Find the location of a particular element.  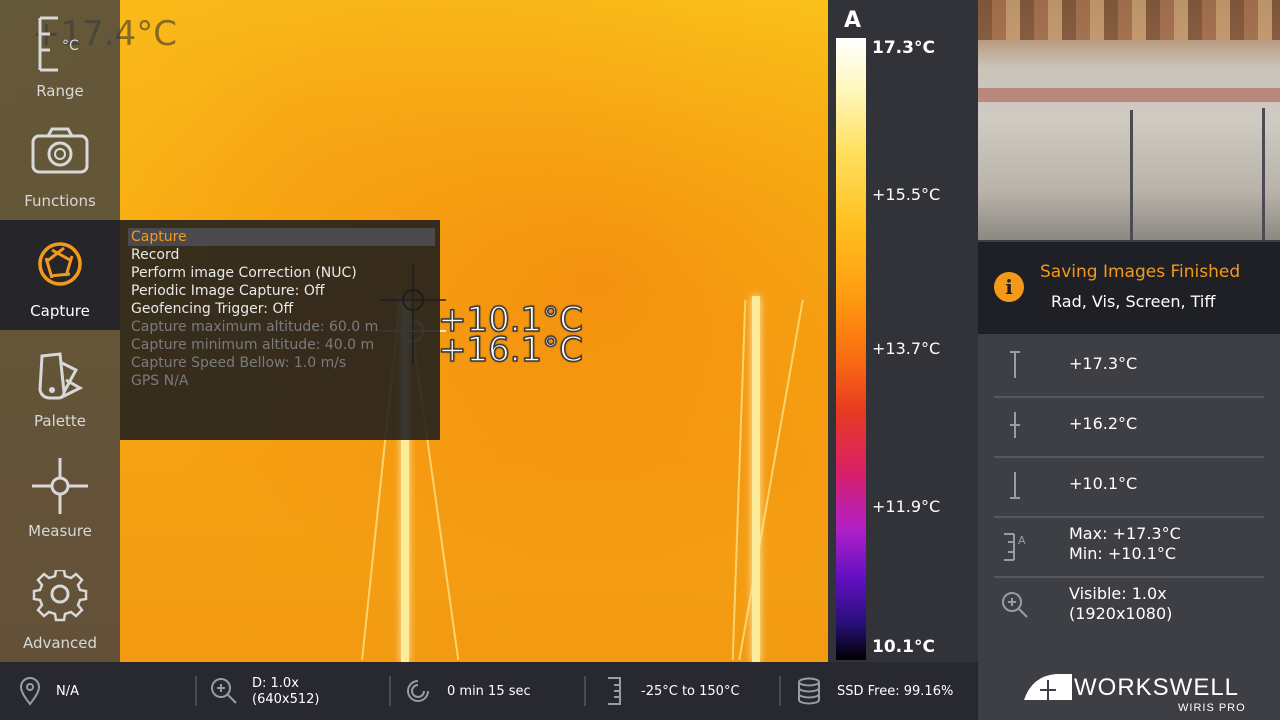

sidebar-item-label: Functions is located at coordinates (60, 201).